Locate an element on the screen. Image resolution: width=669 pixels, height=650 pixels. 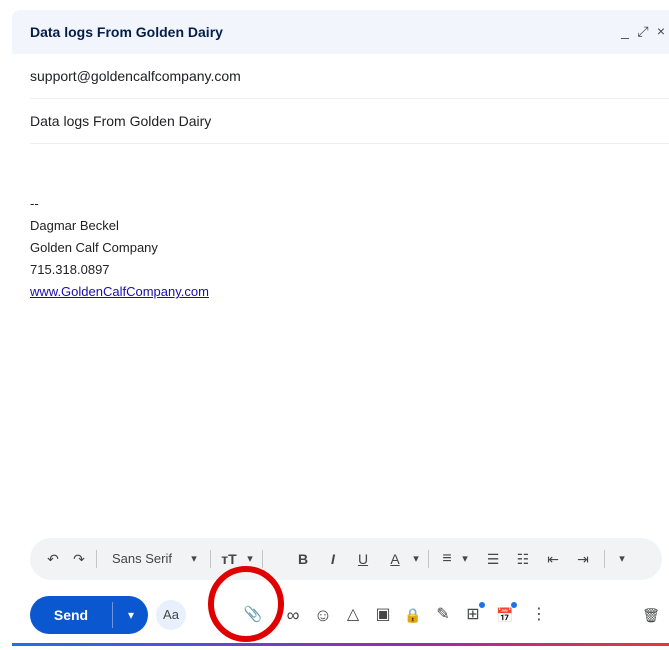
undo-icon: ↶ is located at coordinates (53, 559).